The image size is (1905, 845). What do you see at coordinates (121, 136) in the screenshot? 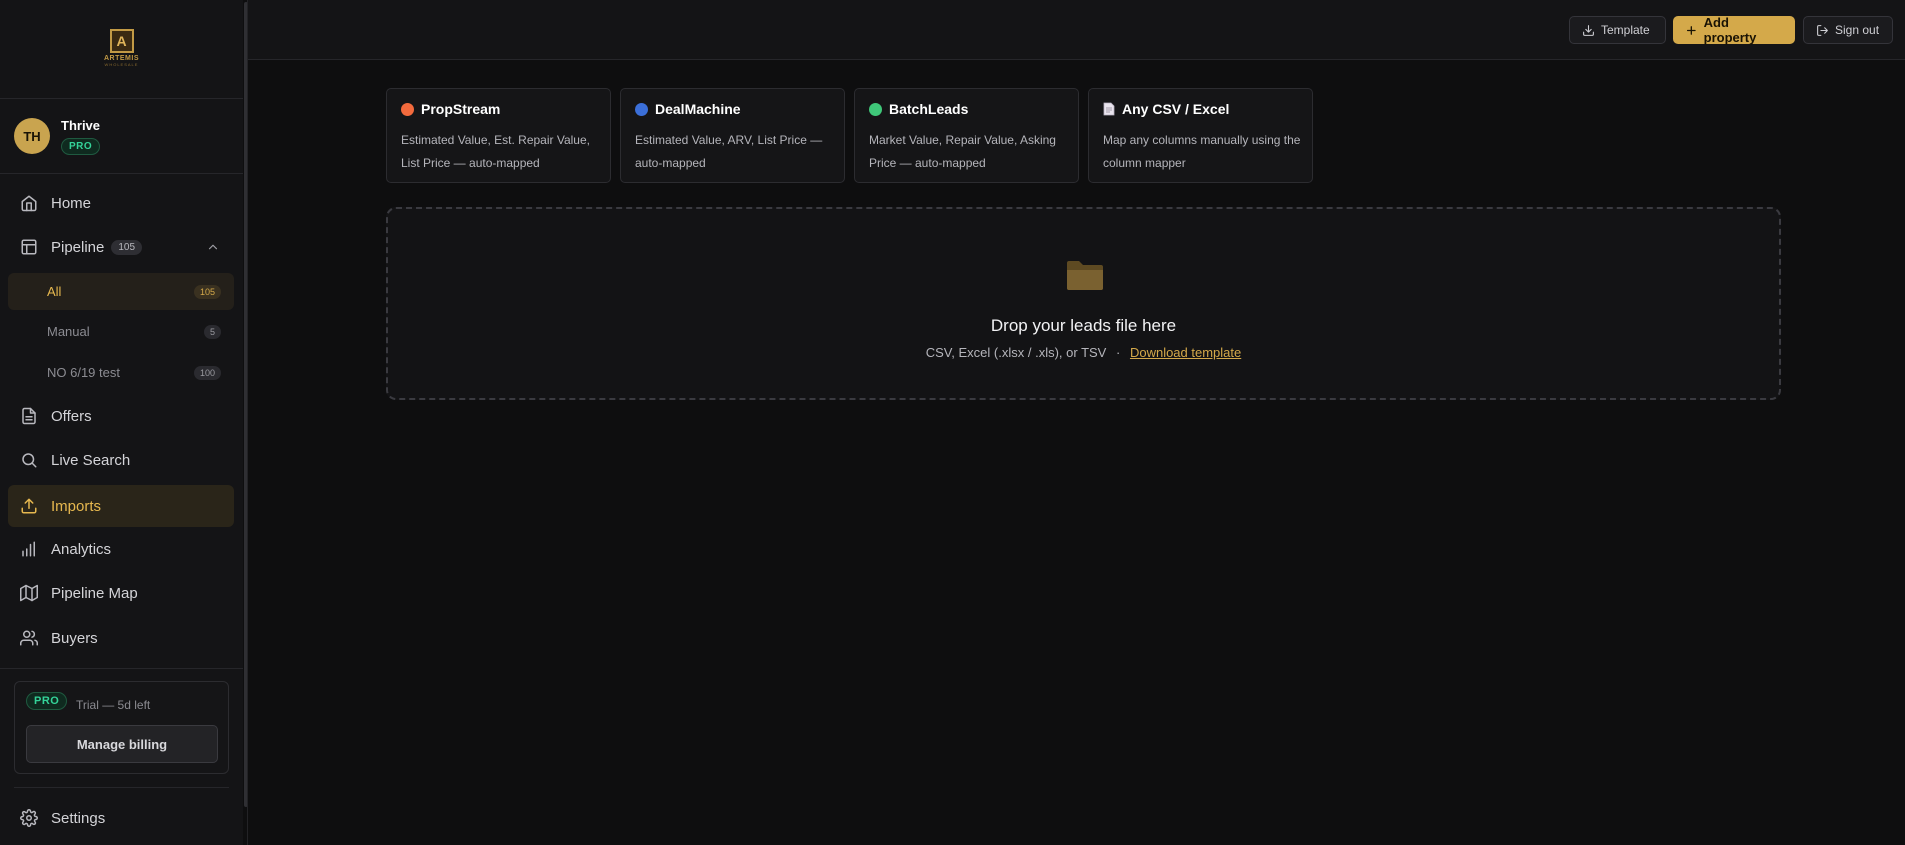
I see `user-profile: TH Thrive PRO` at bounding box center [121, 136].